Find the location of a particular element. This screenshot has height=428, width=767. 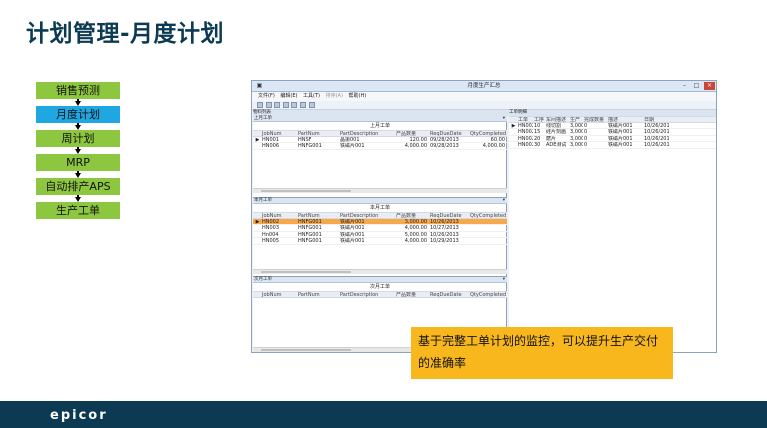

close-icon: × is located at coordinates (709, 86).